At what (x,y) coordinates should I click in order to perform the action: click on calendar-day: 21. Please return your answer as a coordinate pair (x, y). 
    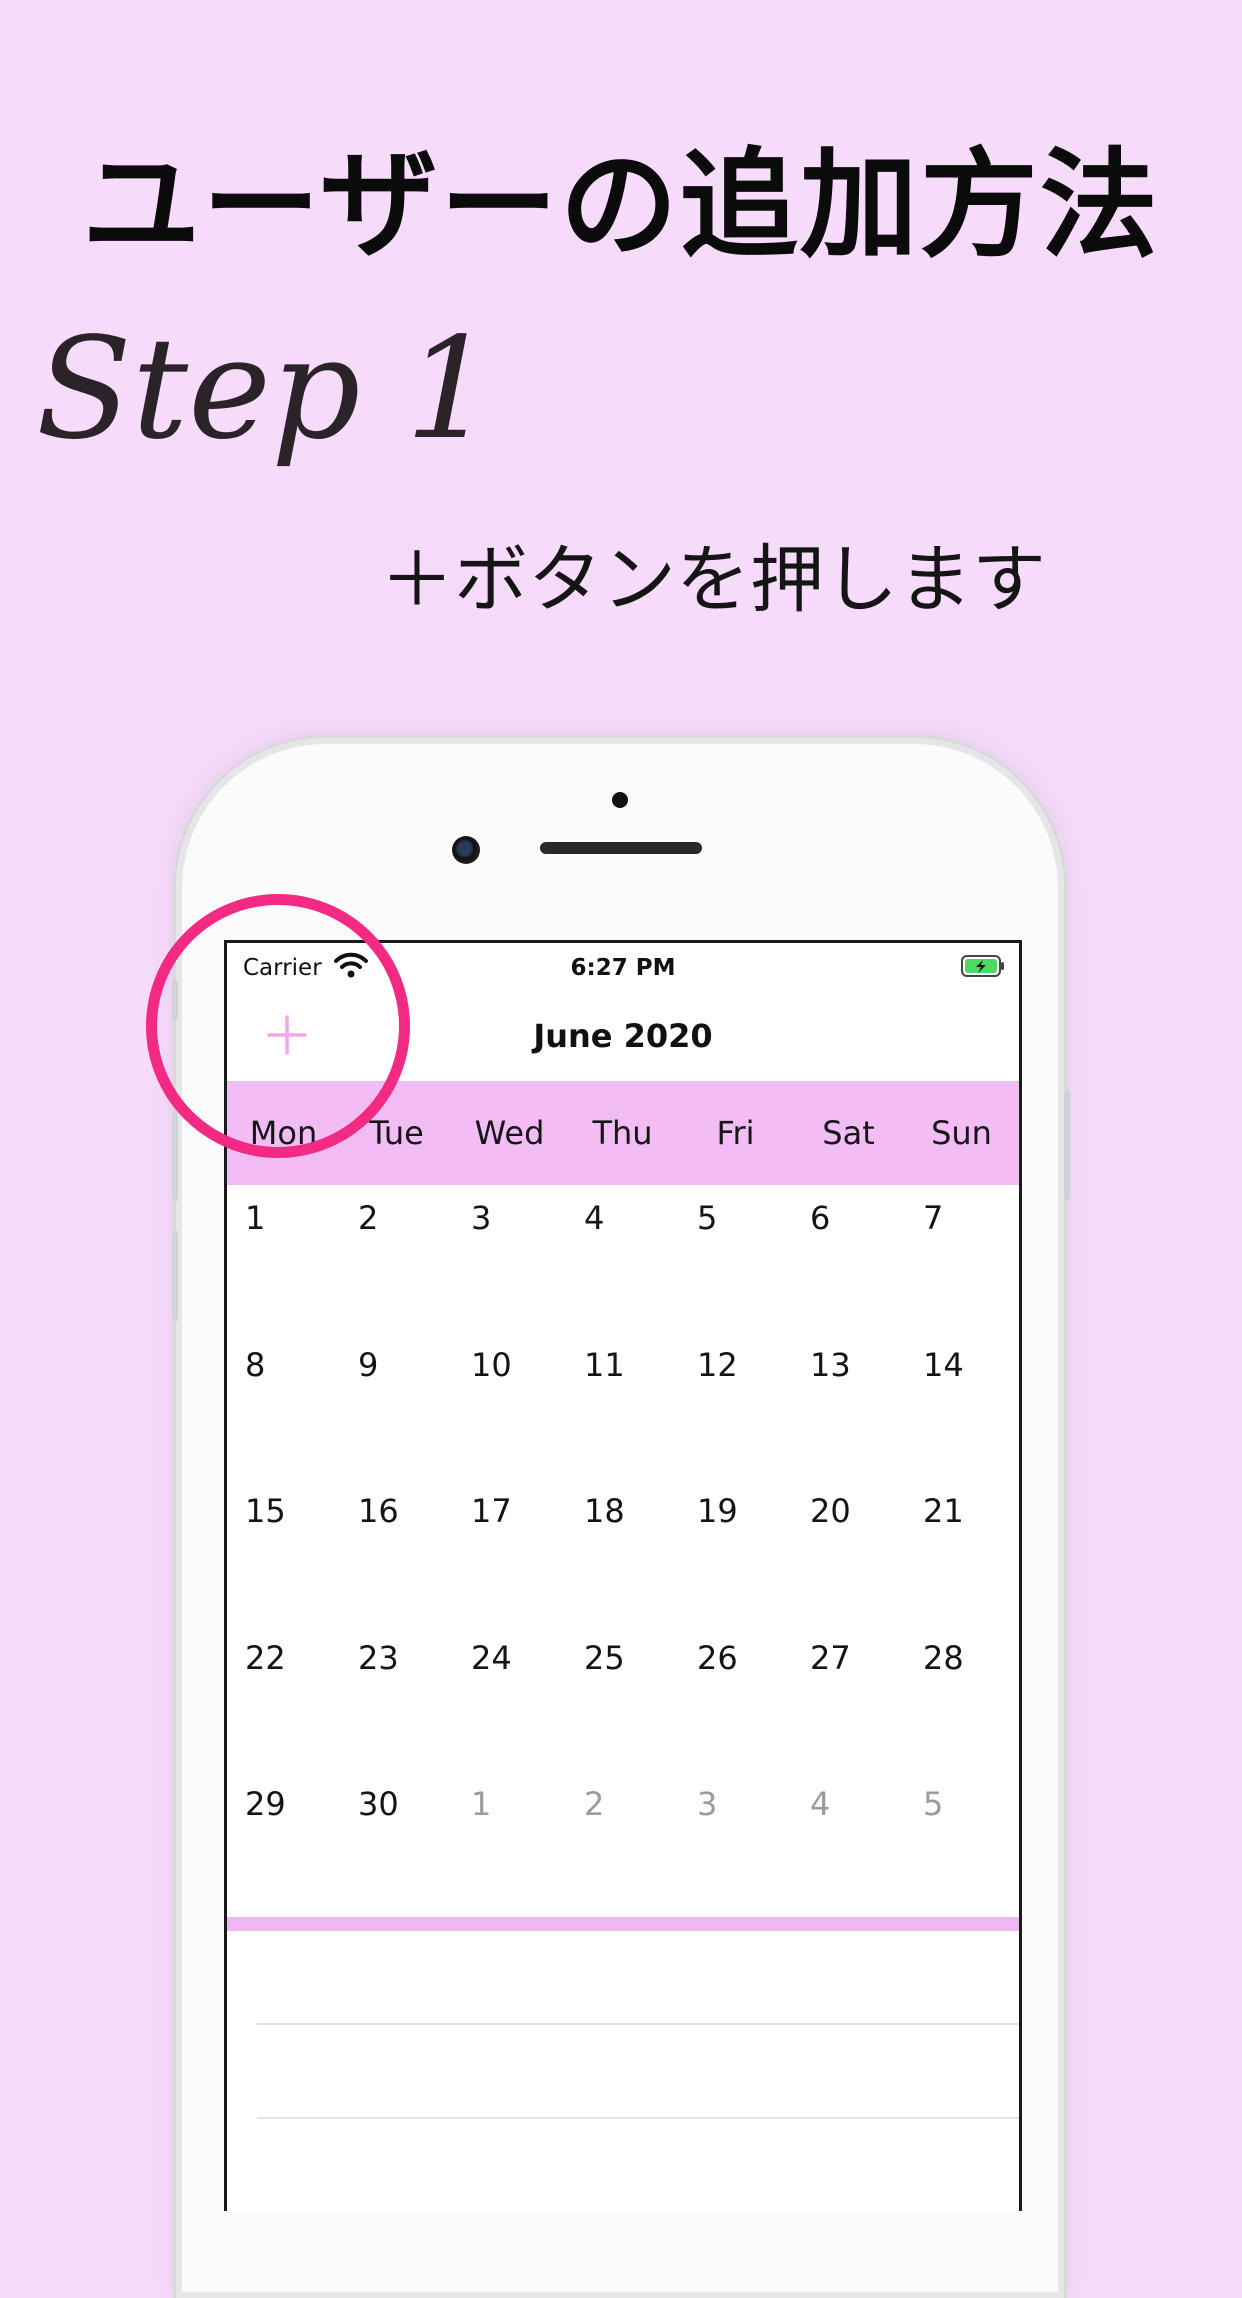
    Looking at the image, I should click on (961, 1551).